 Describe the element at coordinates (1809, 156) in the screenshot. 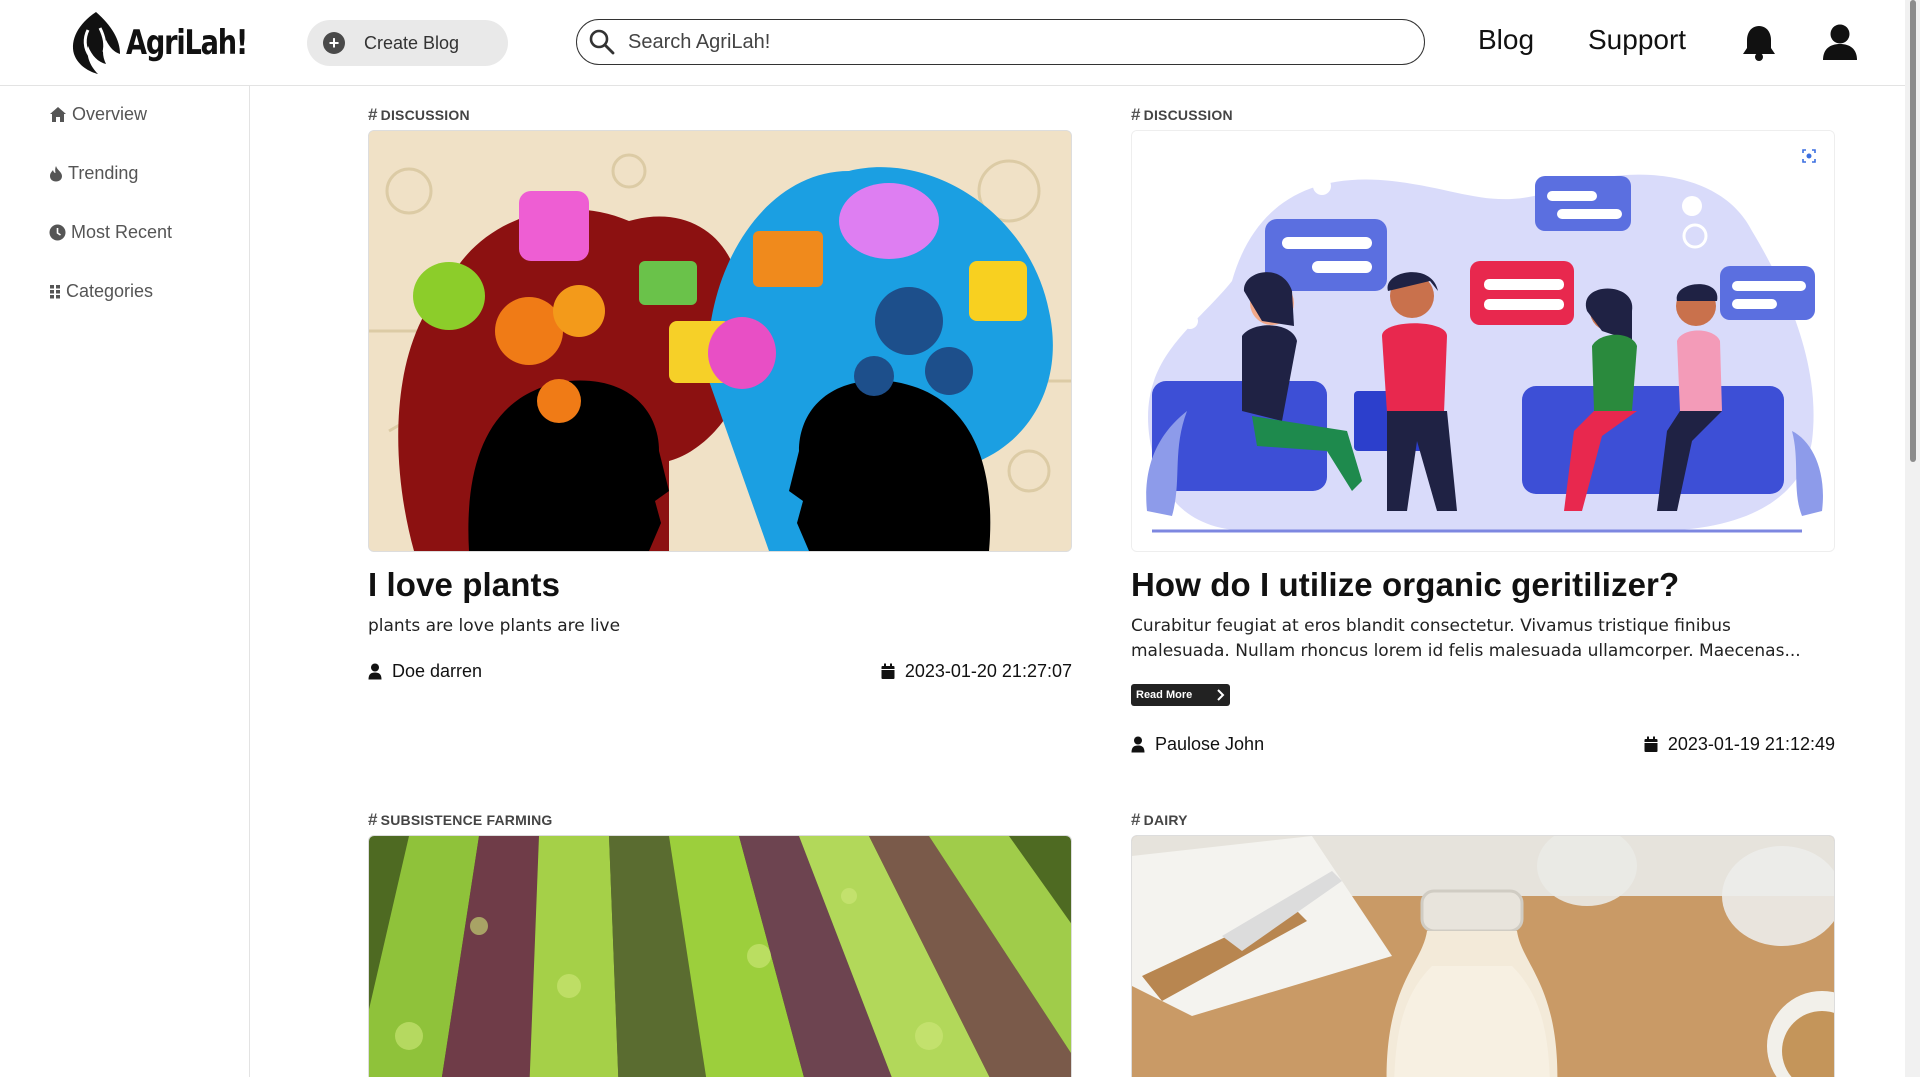

I see `visual-search-icon` at that location.